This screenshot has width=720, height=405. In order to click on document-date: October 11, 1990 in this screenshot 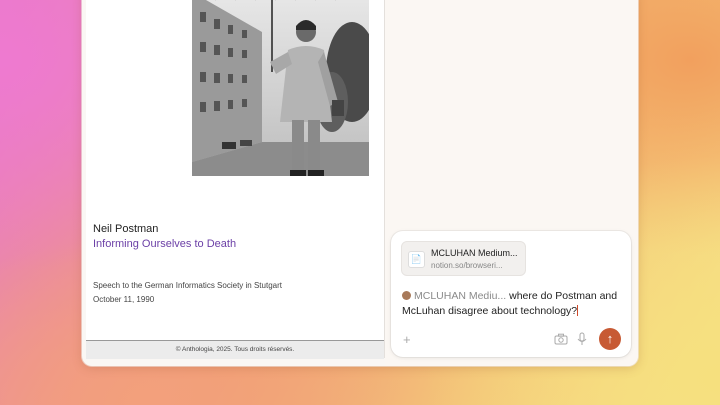, I will do `click(124, 299)`.